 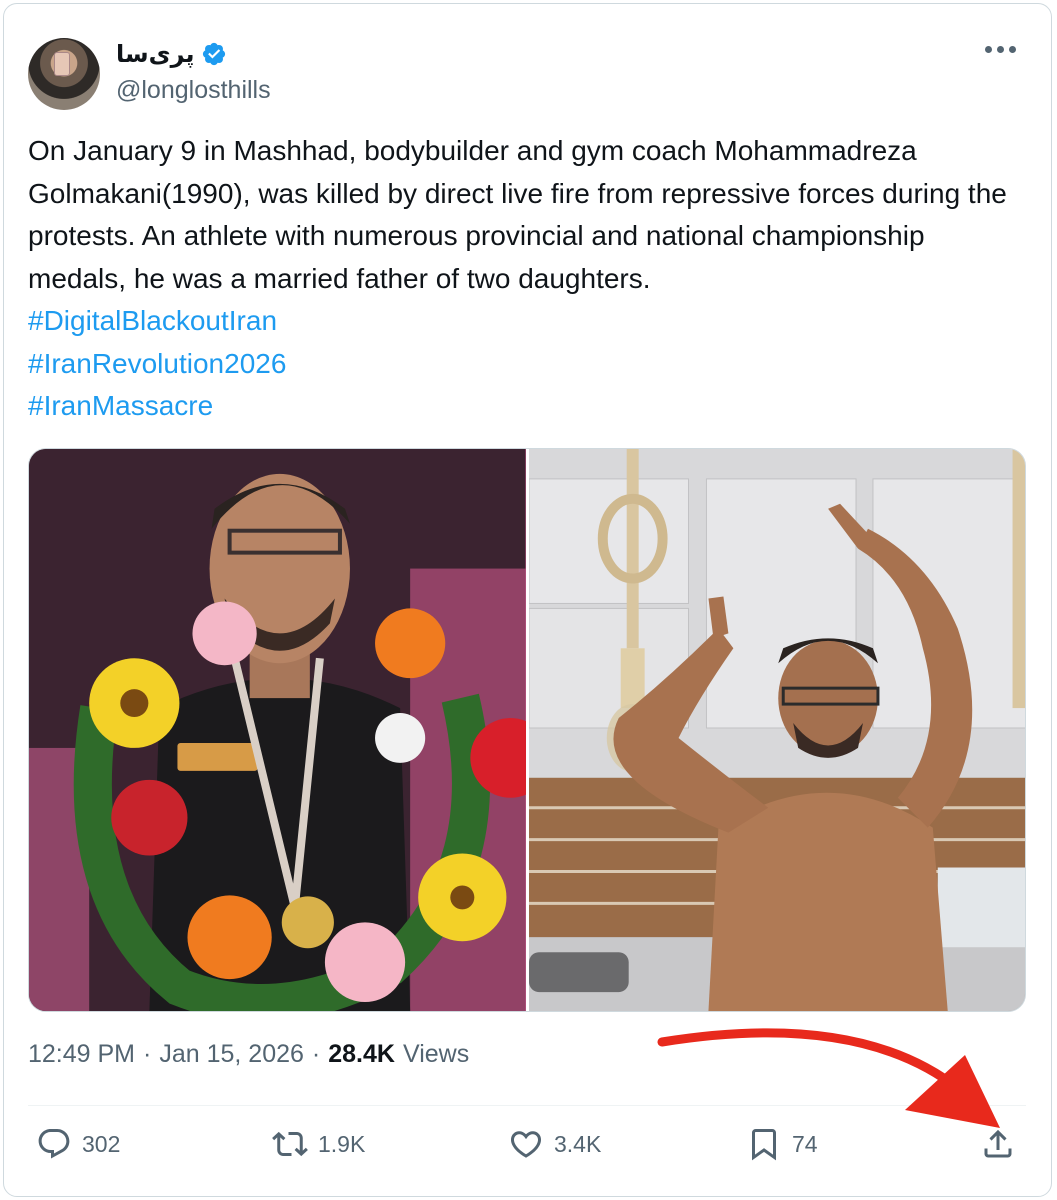 I want to click on like-count: 3.4K, so click(x=578, y=1143).